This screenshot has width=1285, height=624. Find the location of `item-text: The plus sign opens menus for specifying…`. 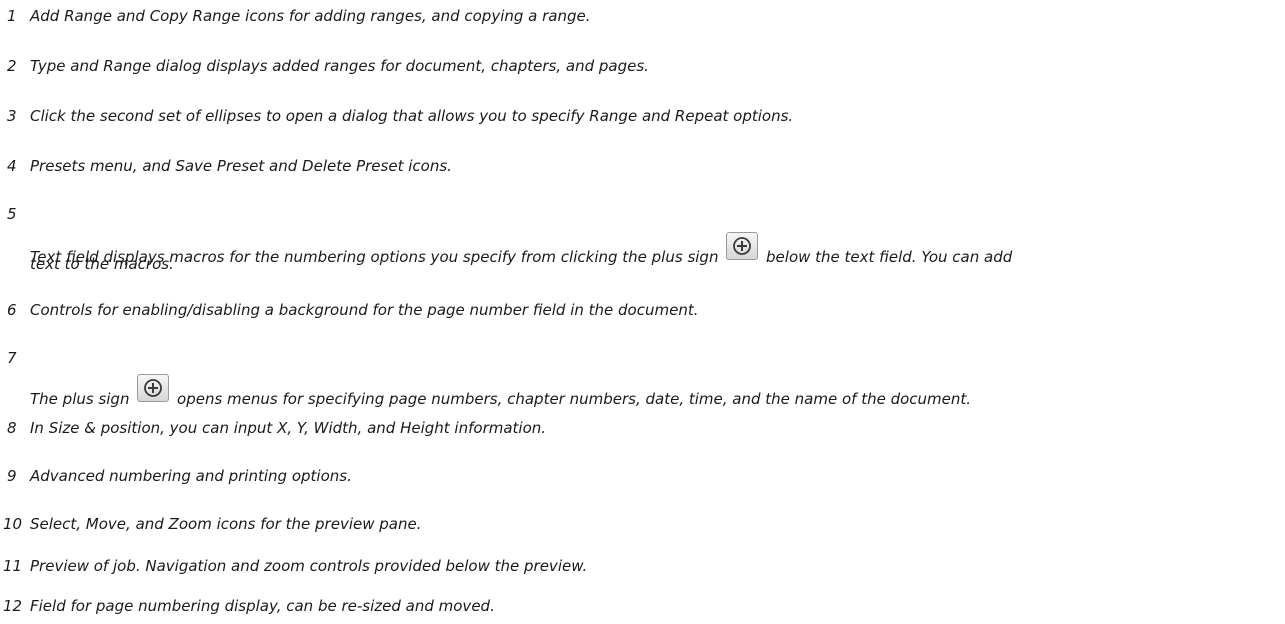

item-text: The plus sign opens menus for specifying… is located at coordinates (500, 391).